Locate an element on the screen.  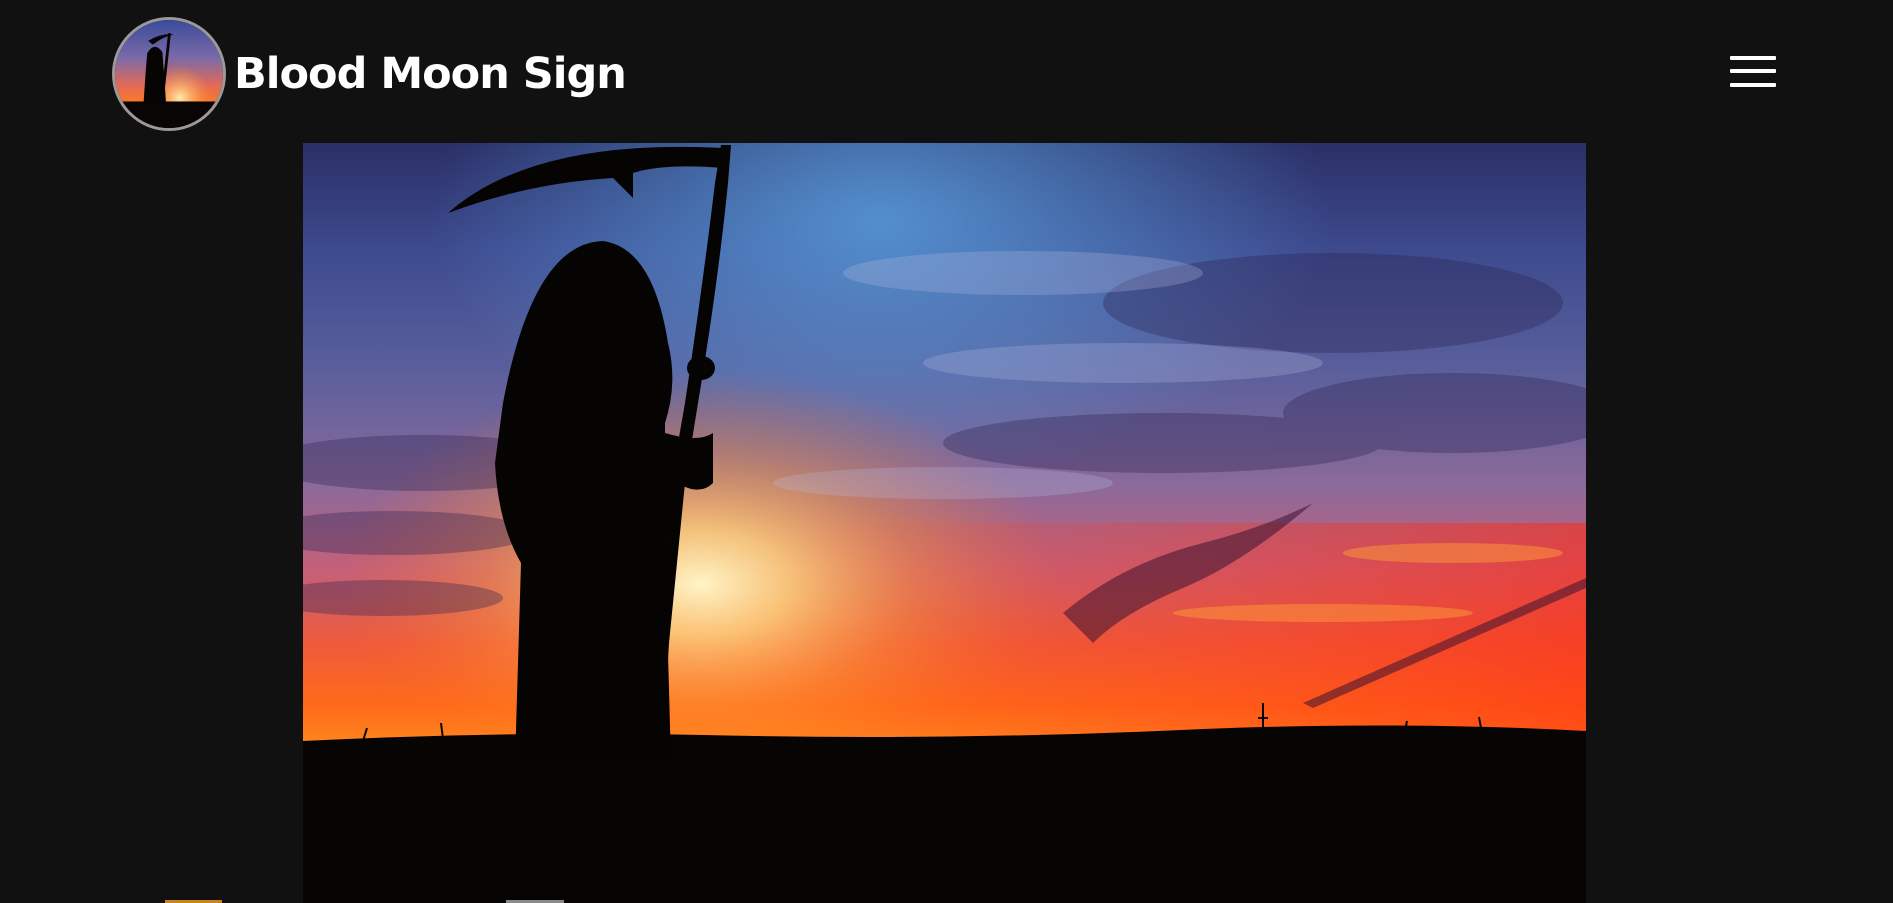
site-title: Blood Moon Sign is located at coordinates (430, 73).